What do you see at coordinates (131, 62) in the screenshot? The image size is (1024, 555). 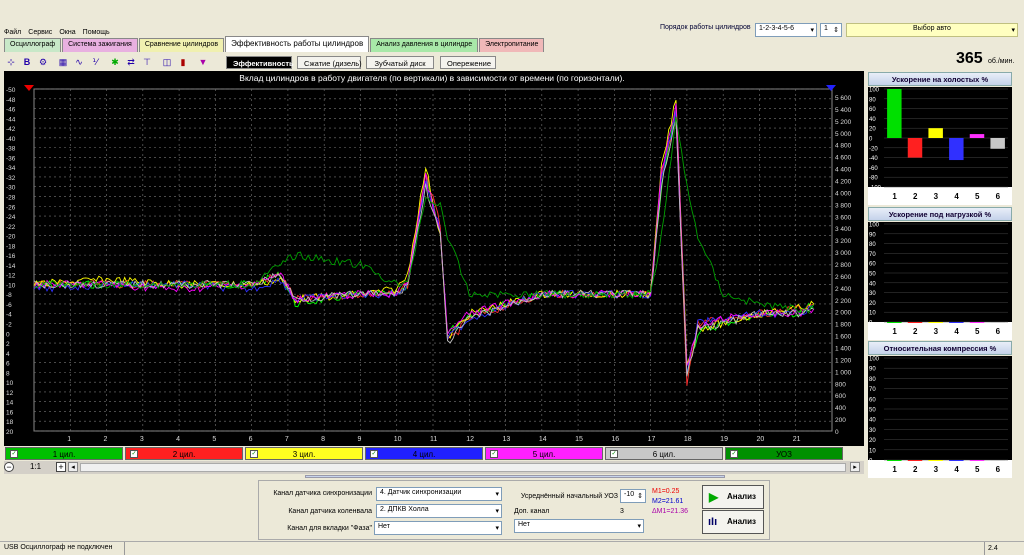 I see `transfer-icon: ⇄` at bounding box center [131, 62].